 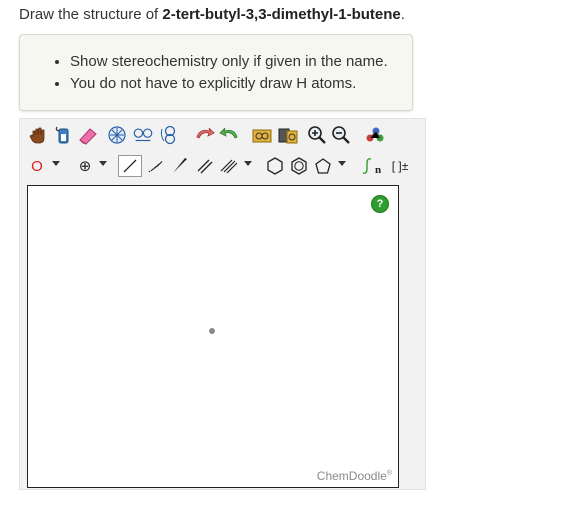 I want to click on hand-pan-icon, so click(x=38, y=135).